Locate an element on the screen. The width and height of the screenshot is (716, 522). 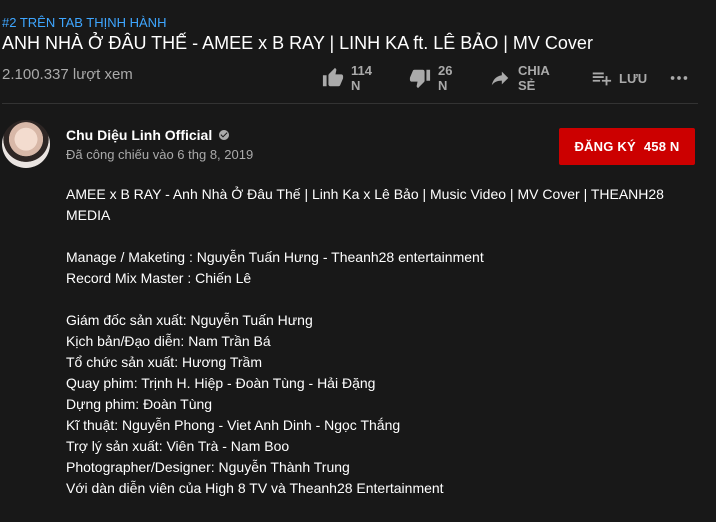
premiere-date: Đã công chiếu vào 6 thg 8, 2019 is located at coordinates (160, 154).